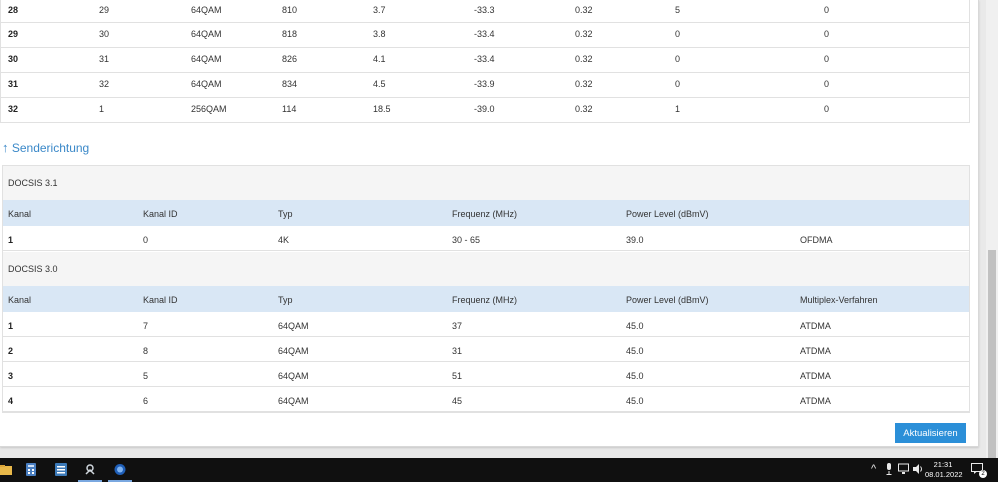 This screenshot has height=482, width=998. I want to click on cell-kanal-id: 5, so click(146, 376).